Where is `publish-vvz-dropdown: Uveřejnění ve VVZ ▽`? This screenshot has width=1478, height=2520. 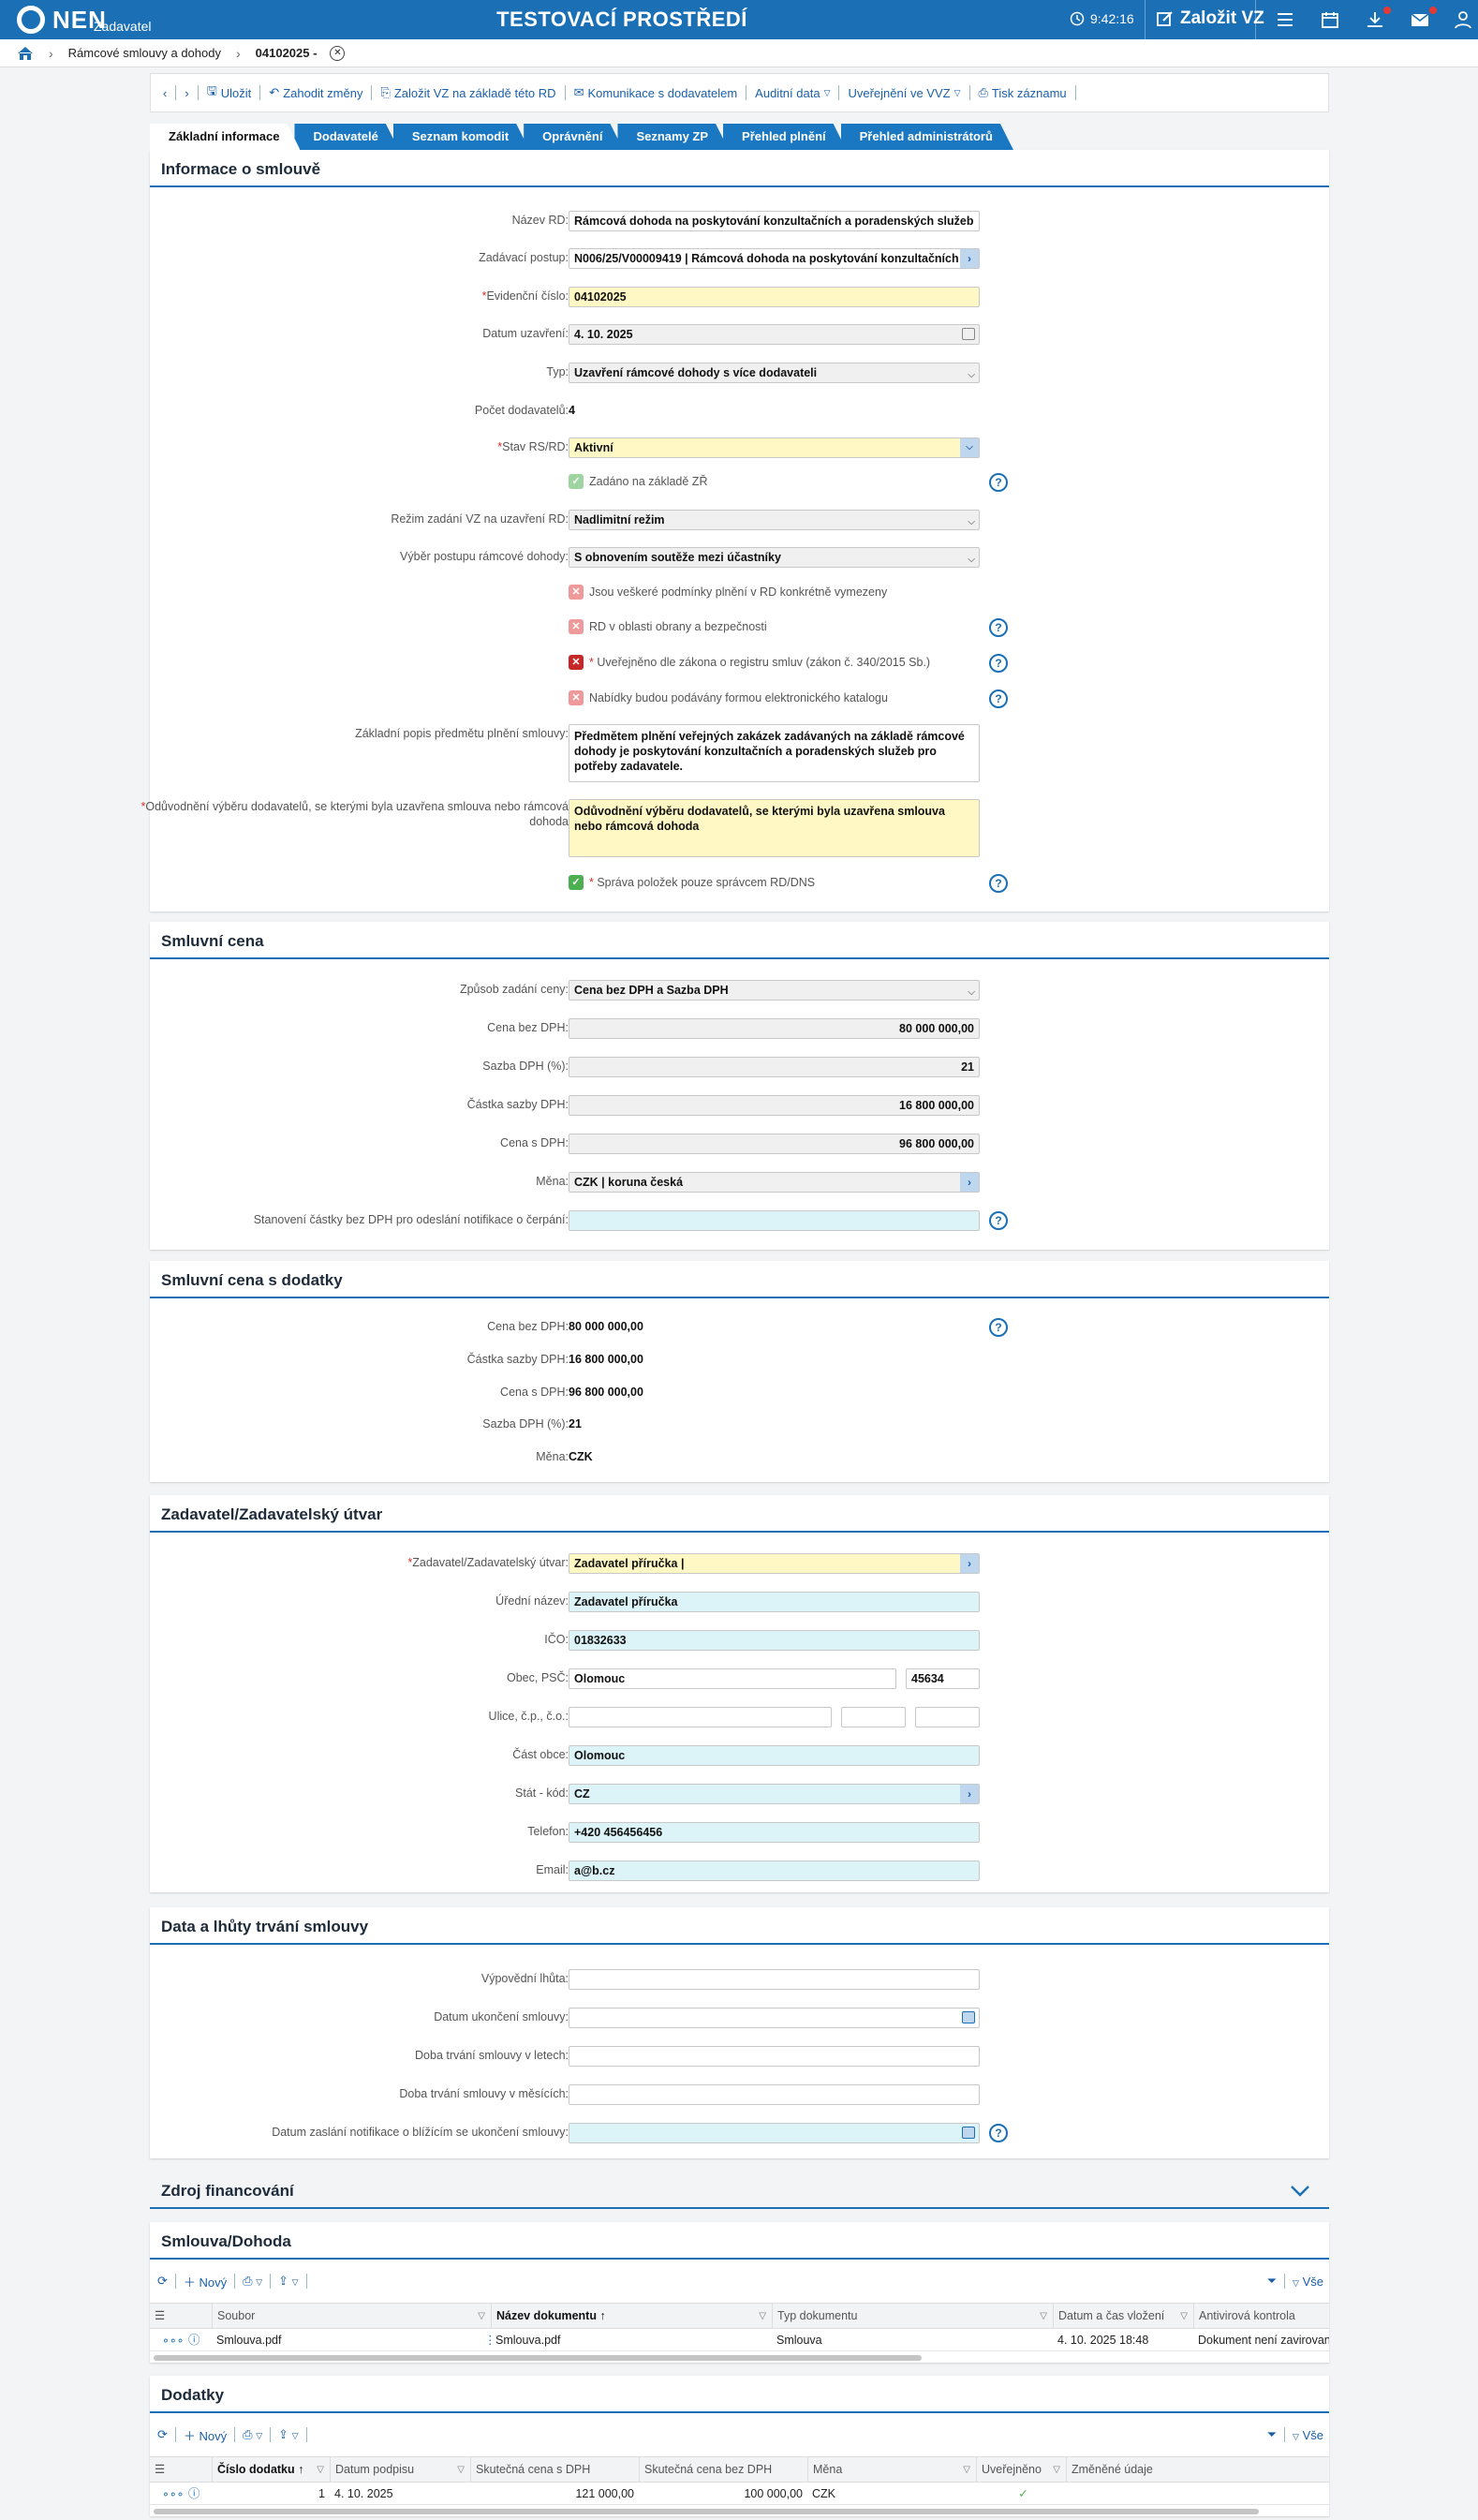 publish-vvz-dropdown: Uveřejnění ve VVZ ▽ is located at coordinates (904, 93).